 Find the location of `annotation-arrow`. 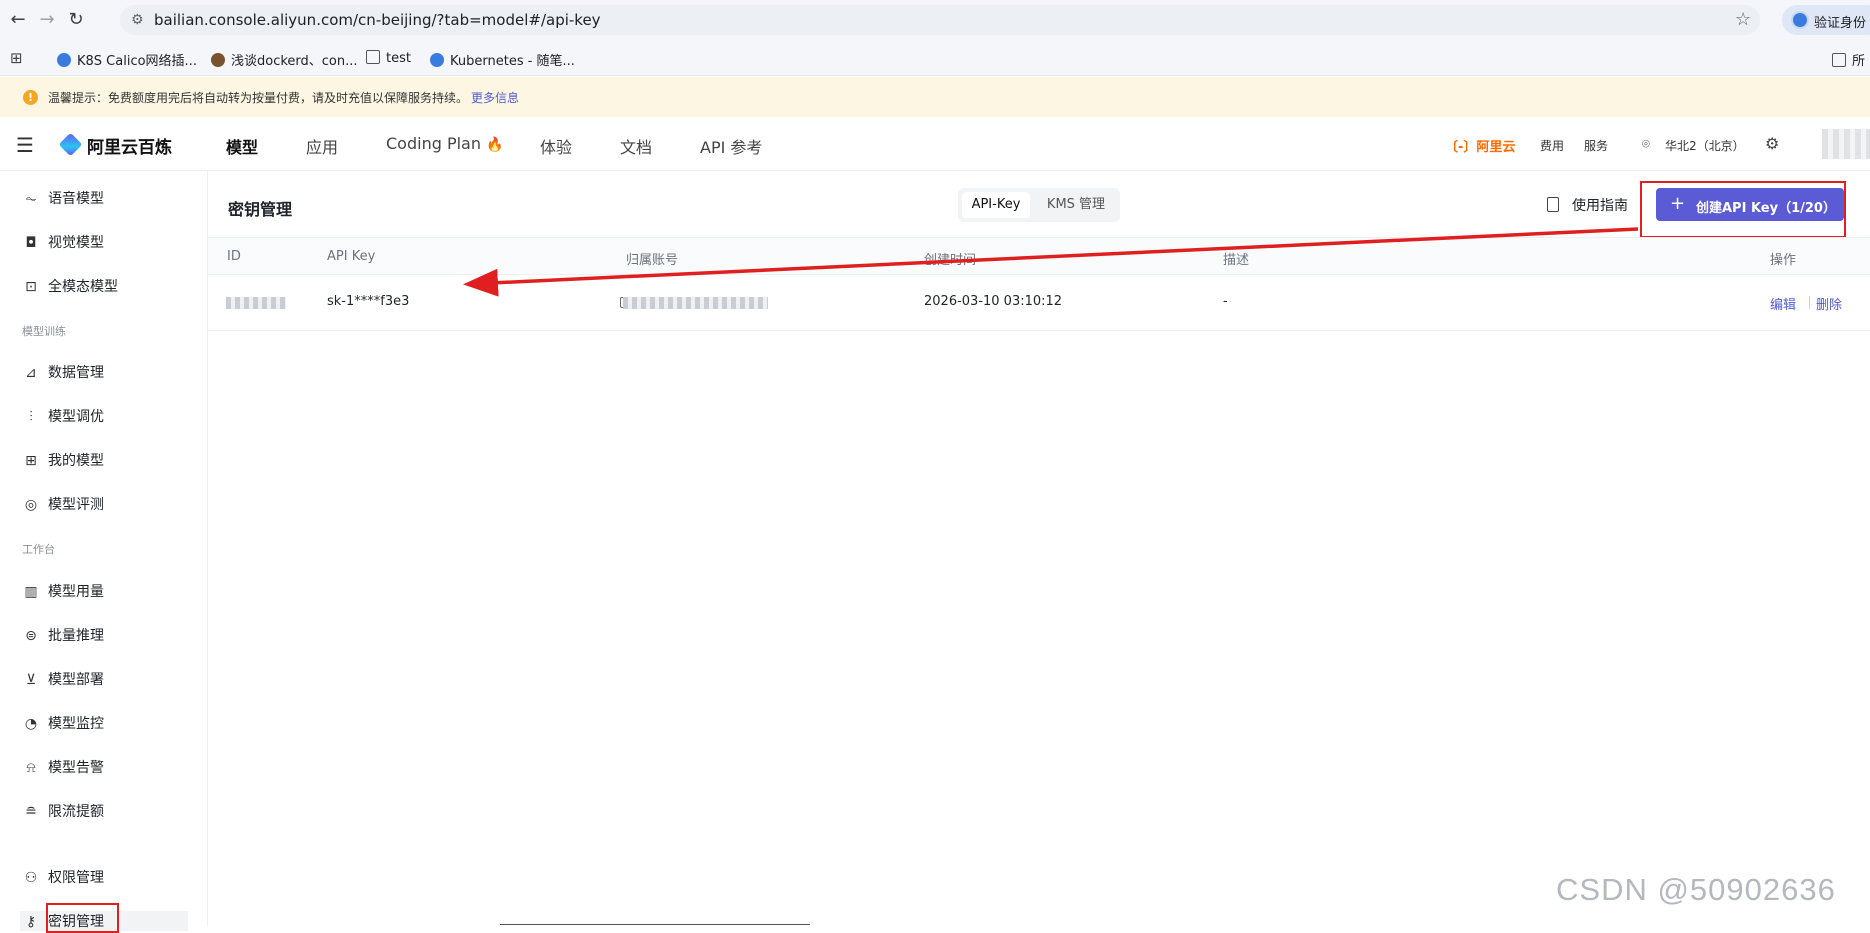

annotation-arrow is located at coordinates (1051, 262).